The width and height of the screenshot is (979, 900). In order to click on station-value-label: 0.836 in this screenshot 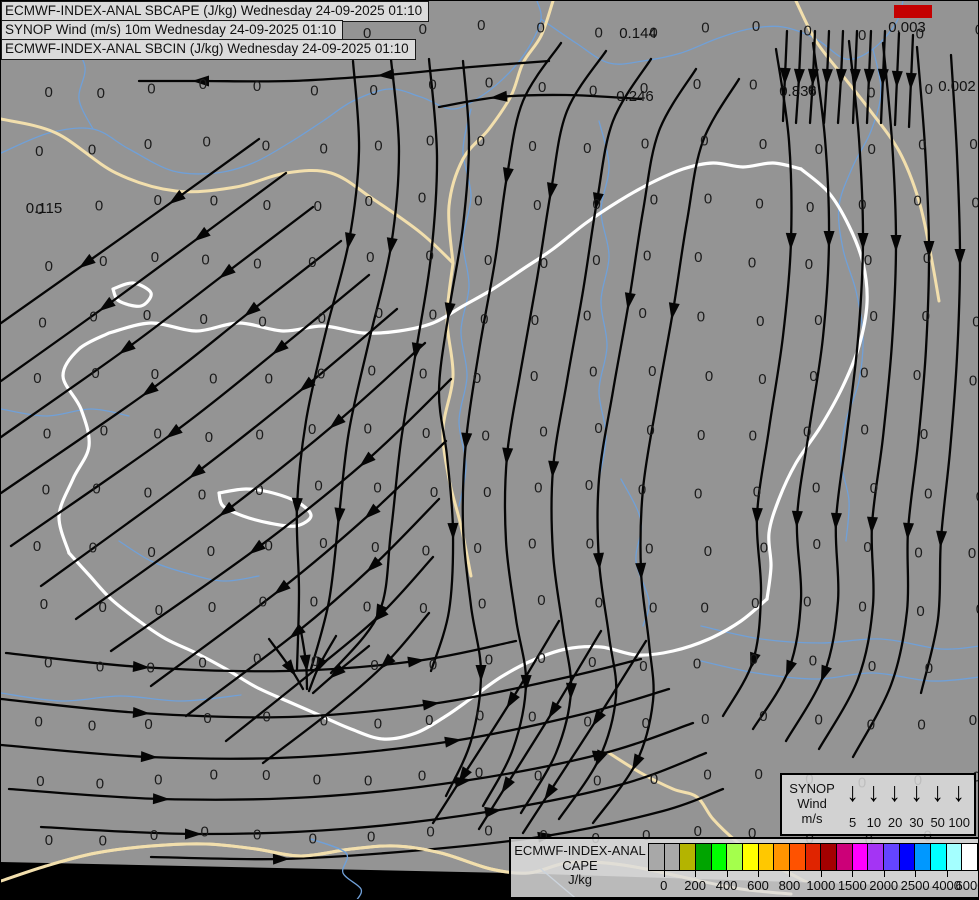, I will do `click(798, 91)`.